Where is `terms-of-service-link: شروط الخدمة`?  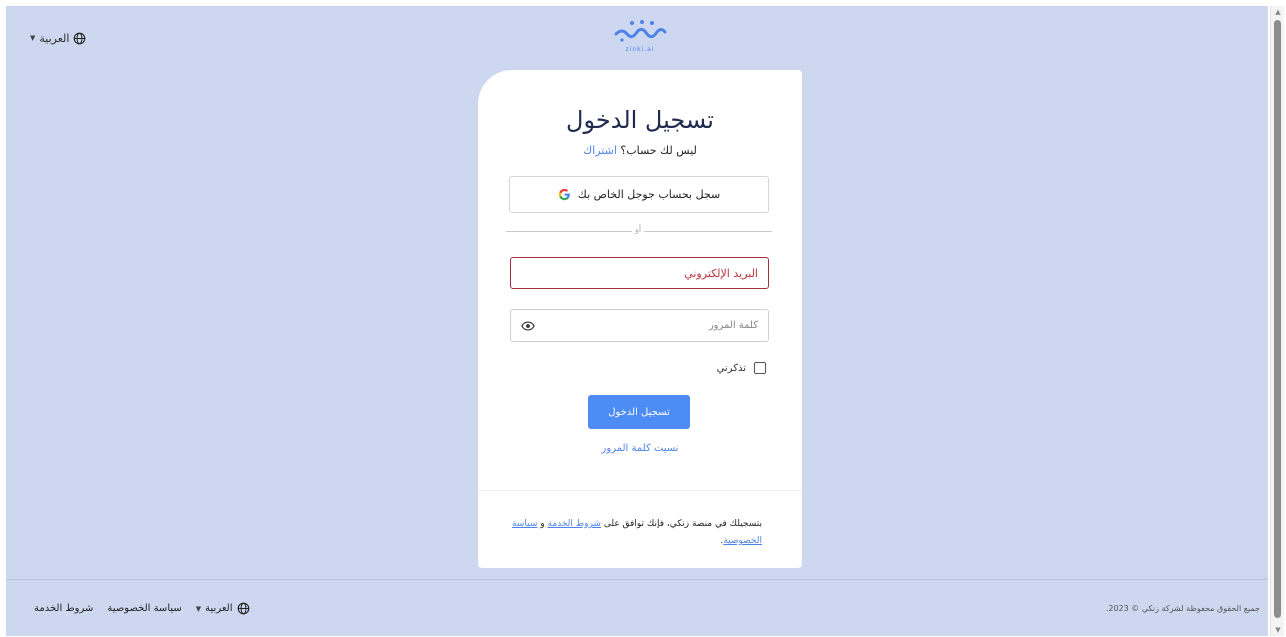 terms-of-service-link: شروط الخدمة is located at coordinates (574, 524).